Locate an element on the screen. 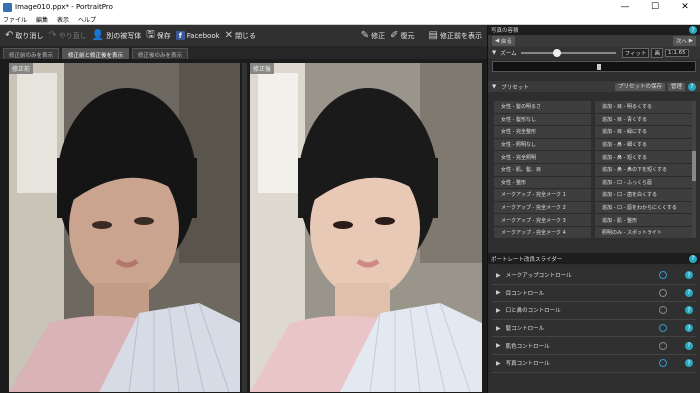 This screenshot has width=700, height=393. preset-item: 女性 - 肌、髪、目 is located at coordinates (542, 170).